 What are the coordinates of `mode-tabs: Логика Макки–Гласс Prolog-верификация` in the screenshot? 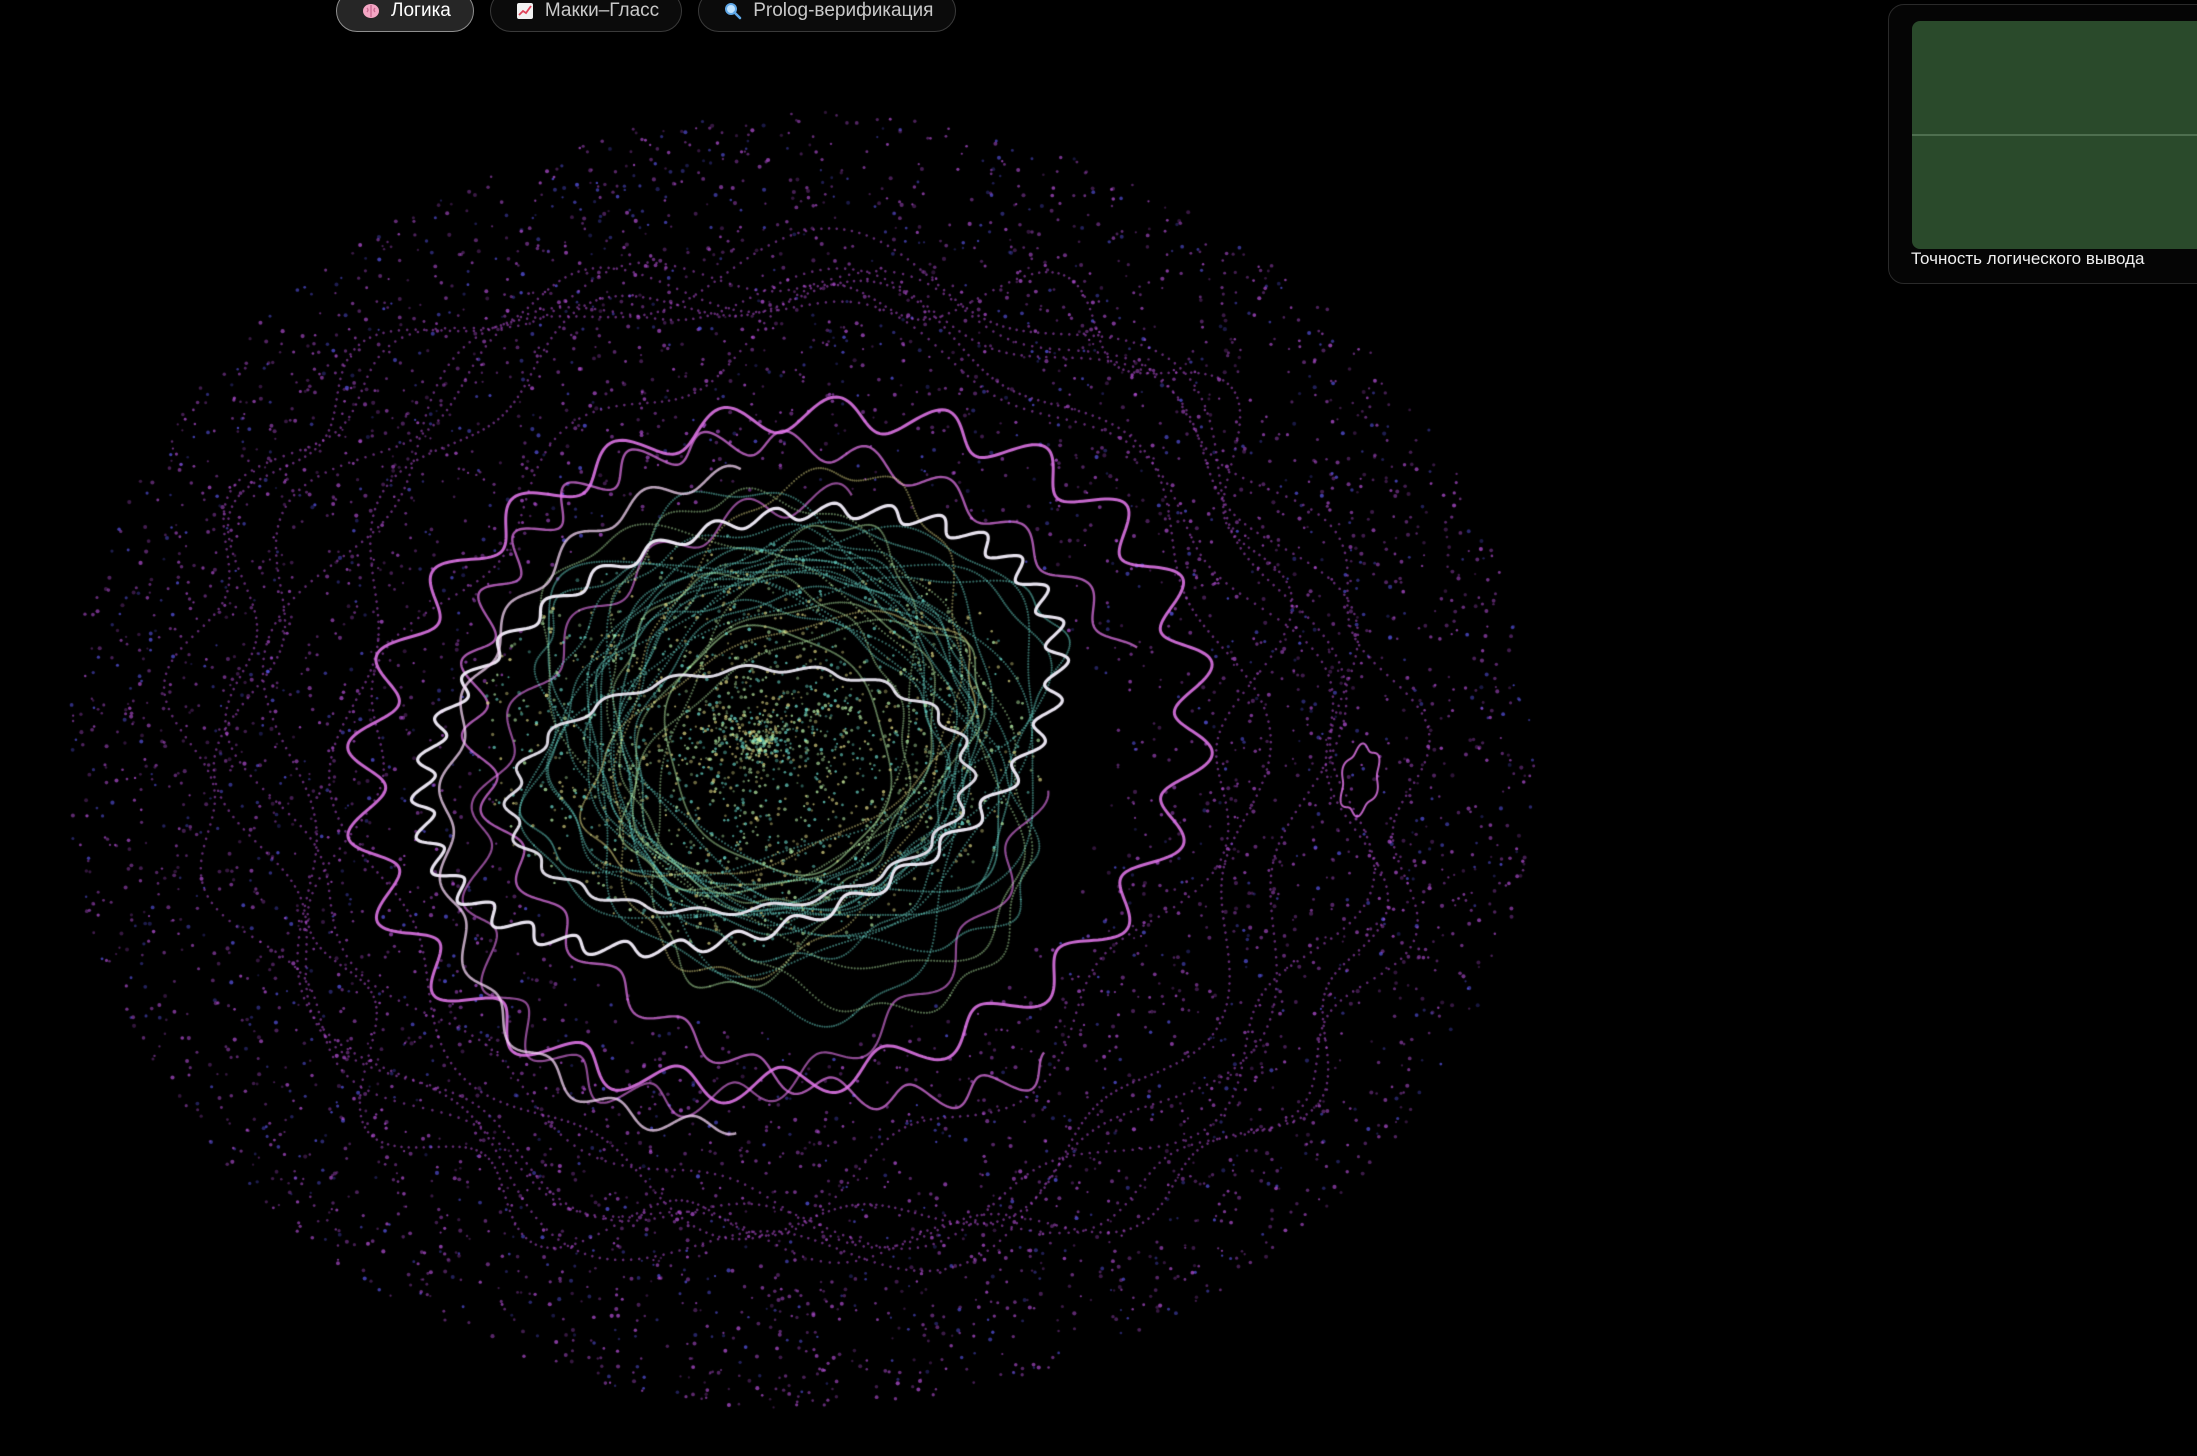 It's located at (646, 16).